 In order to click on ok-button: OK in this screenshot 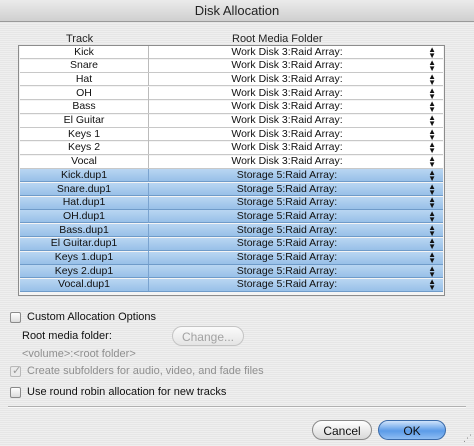, I will do `click(412, 430)`.